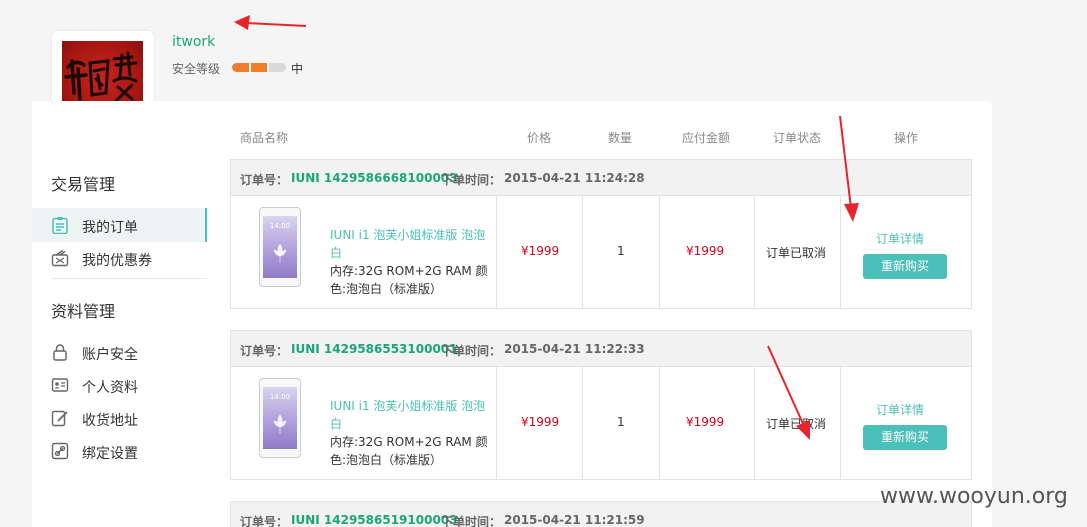  I want to click on column-header-quantity: 数量, so click(620, 138).